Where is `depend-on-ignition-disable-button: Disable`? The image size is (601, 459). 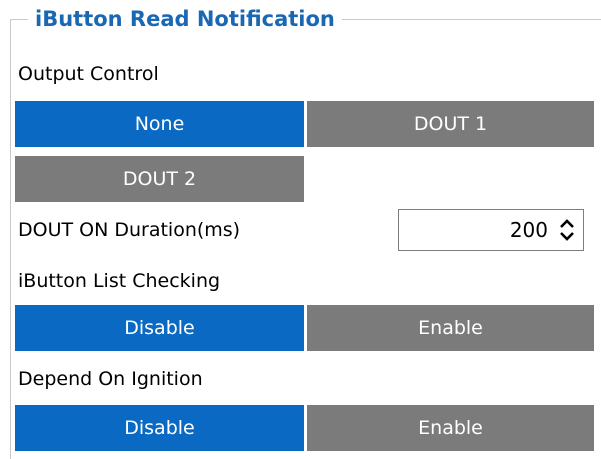 depend-on-ignition-disable-button: Disable is located at coordinates (159, 428).